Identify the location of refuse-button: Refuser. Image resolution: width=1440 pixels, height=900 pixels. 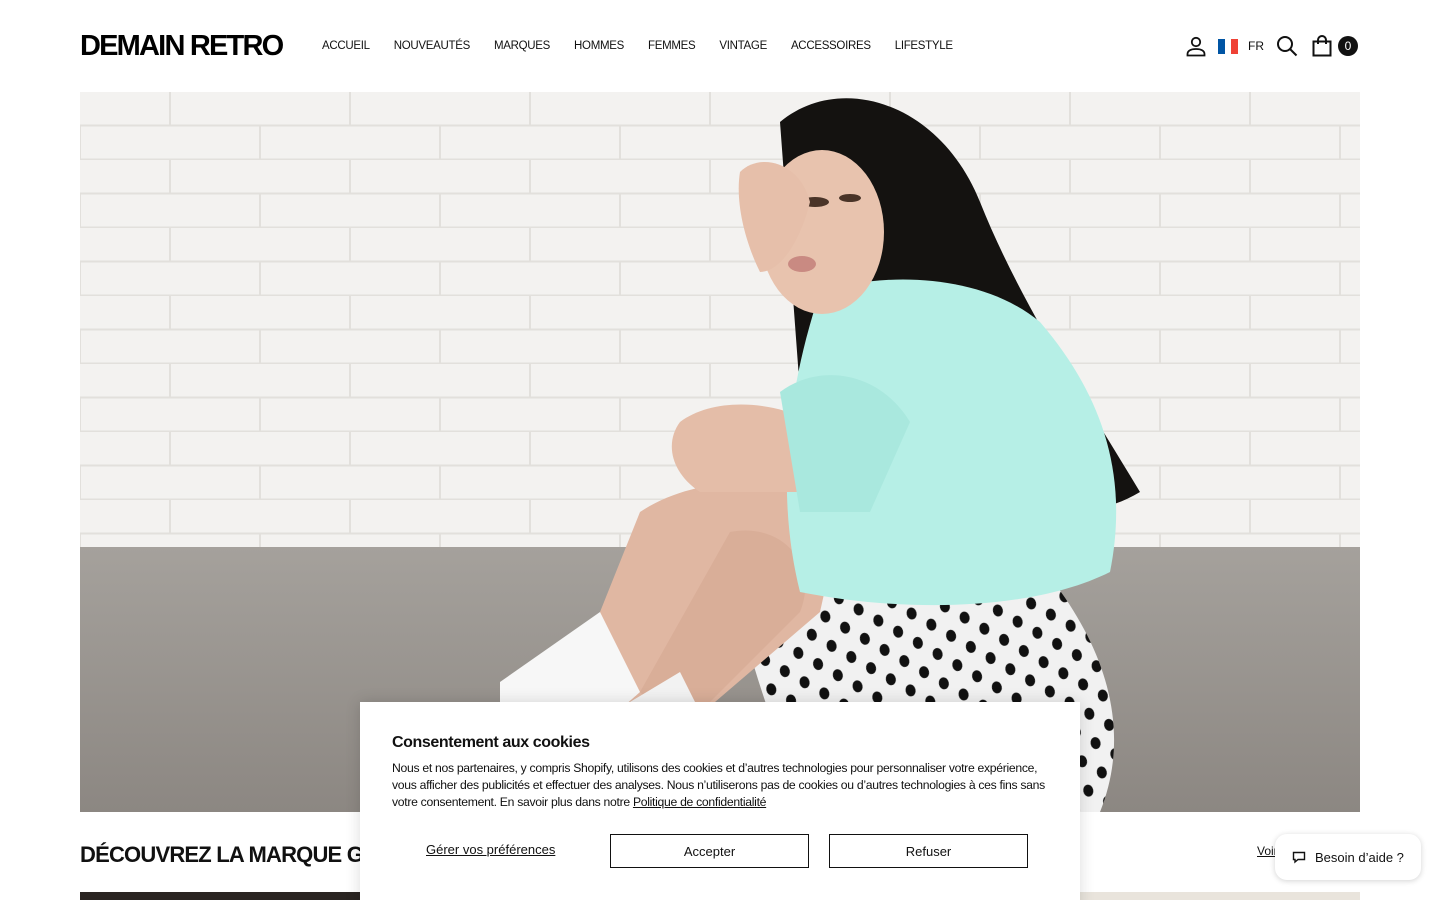
(928, 851).